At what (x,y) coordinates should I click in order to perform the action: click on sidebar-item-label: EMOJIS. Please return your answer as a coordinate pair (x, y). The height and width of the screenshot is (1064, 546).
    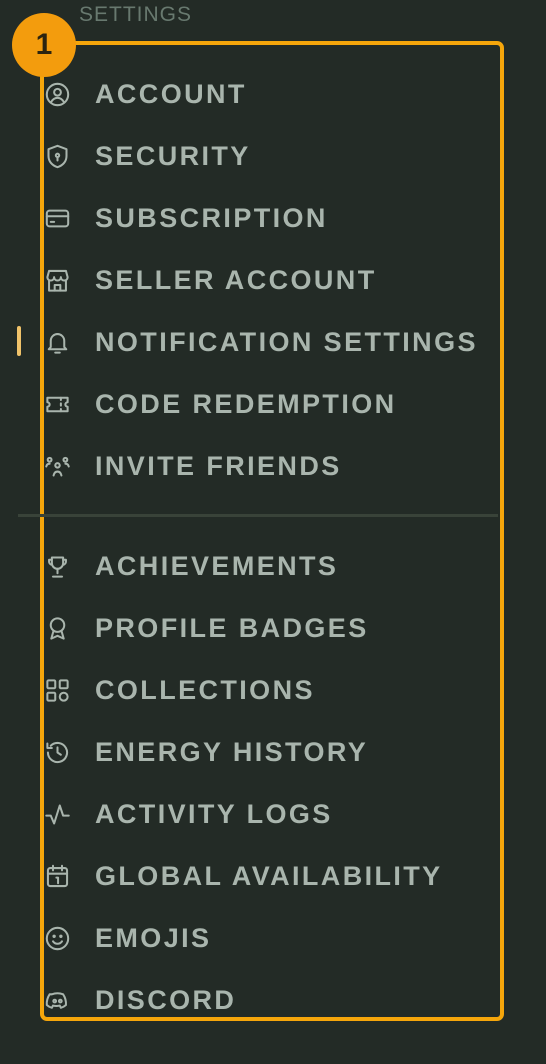
    Looking at the image, I should click on (153, 937).